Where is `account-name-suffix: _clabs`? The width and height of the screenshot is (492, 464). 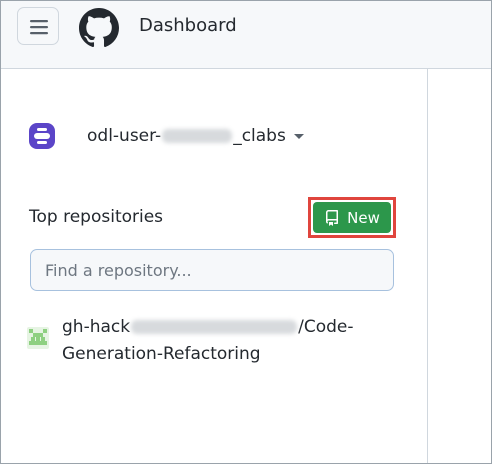
account-name-suffix: _clabs is located at coordinates (259, 136).